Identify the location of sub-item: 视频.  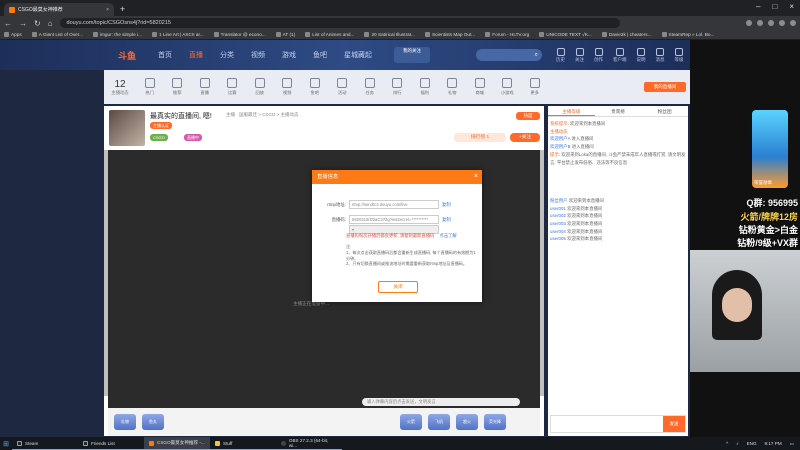
(288, 87).